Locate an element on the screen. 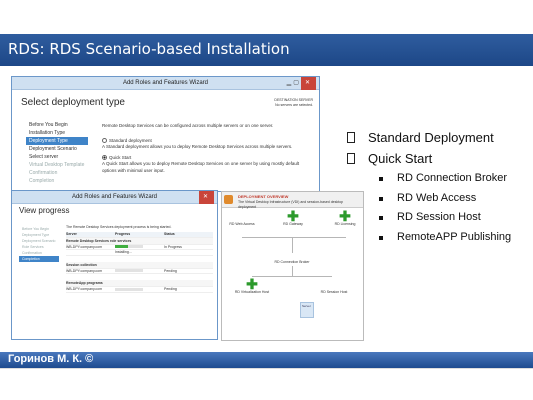 The height and width of the screenshot is (400, 533). wizard-step: Select server is located at coordinates (57, 157).